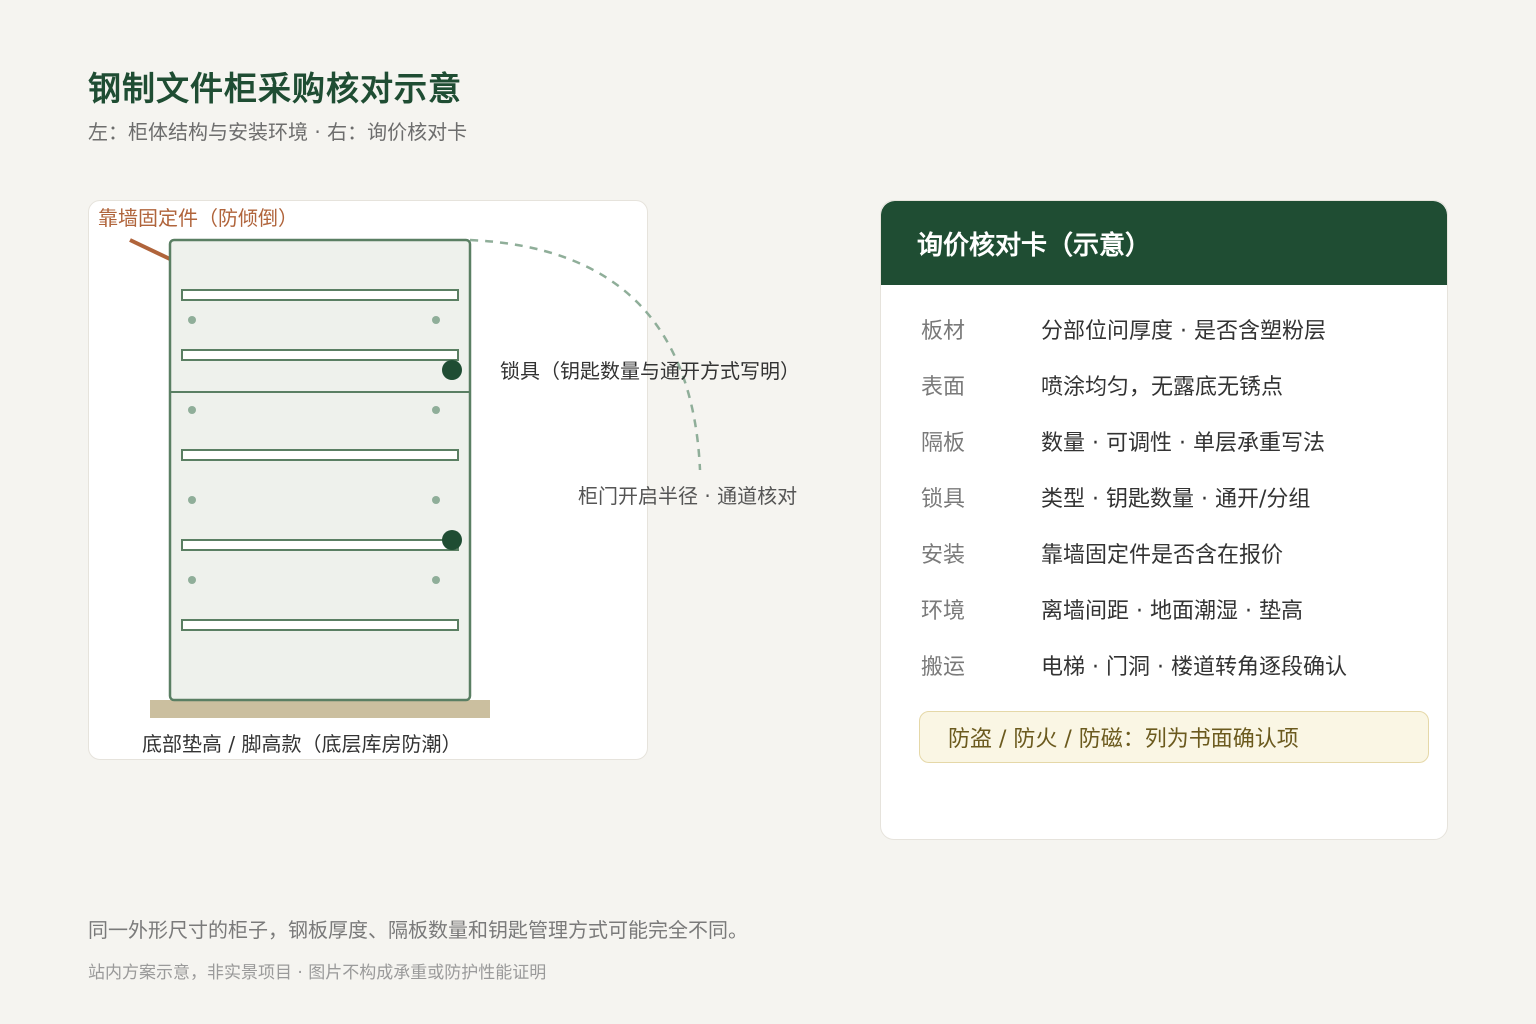 The height and width of the screenshot is (1024, 1536). What do you see at coordinates (943, 499) in the screenshot?
I see `check-key: 锁具` at bounding box center [943, 499].